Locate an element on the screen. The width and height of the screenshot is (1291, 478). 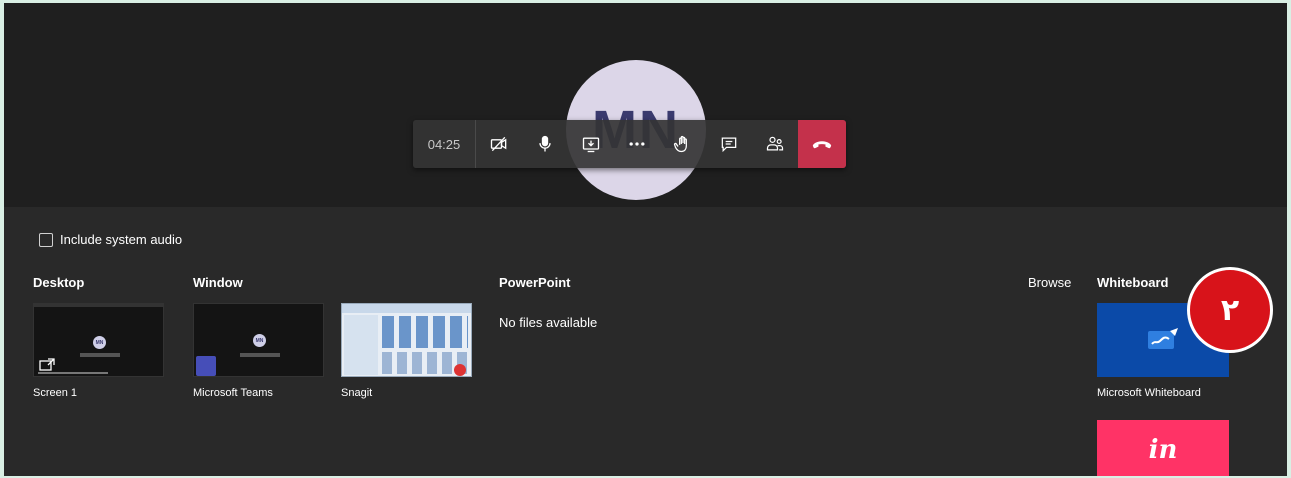
window-heading: Window is located at coordinates (218, 282).